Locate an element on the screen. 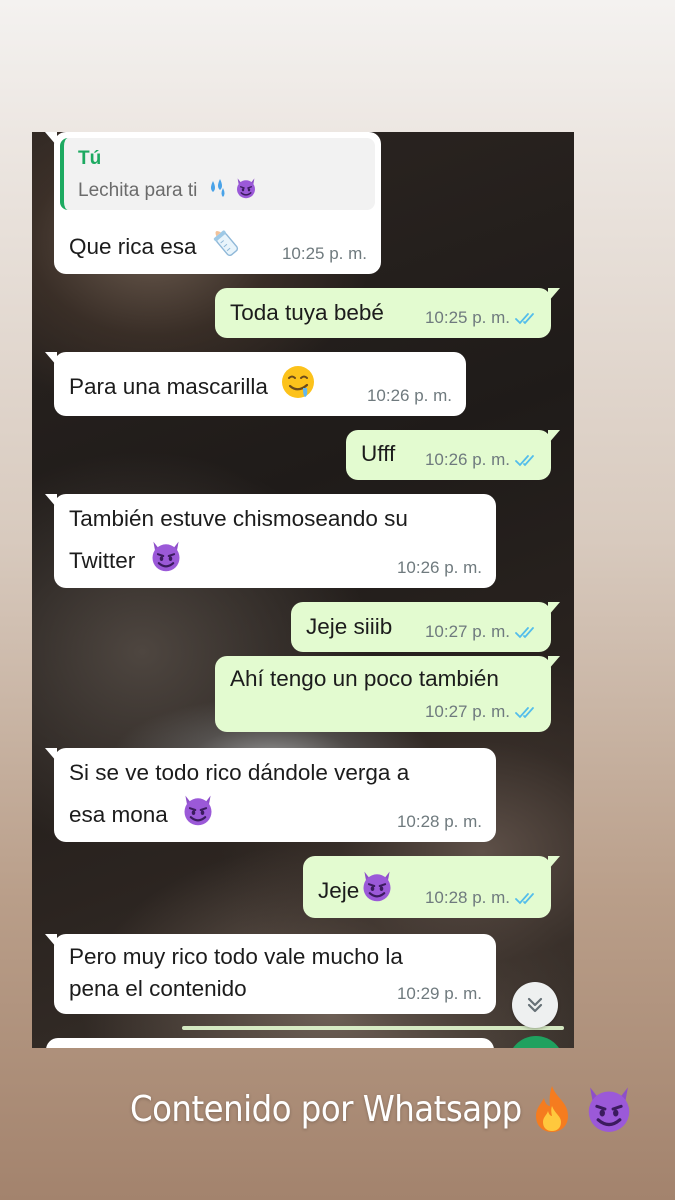 The image size is (675, 1200). quoted-message: Tú Lechita para ti is located at coordinates (217, 174).